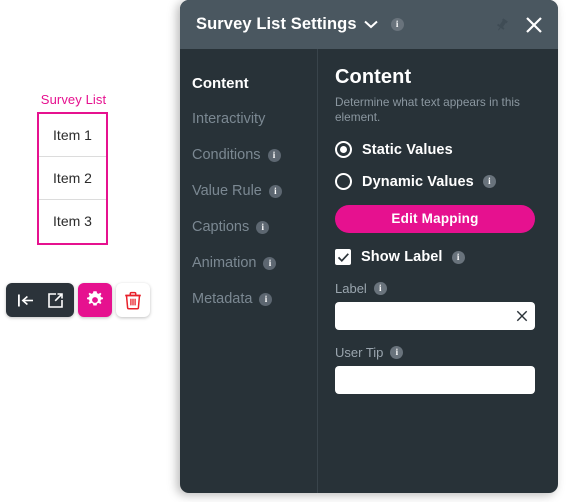 This screenshot has width=566, height=502. I want to click on label-input, so click(435, 316).